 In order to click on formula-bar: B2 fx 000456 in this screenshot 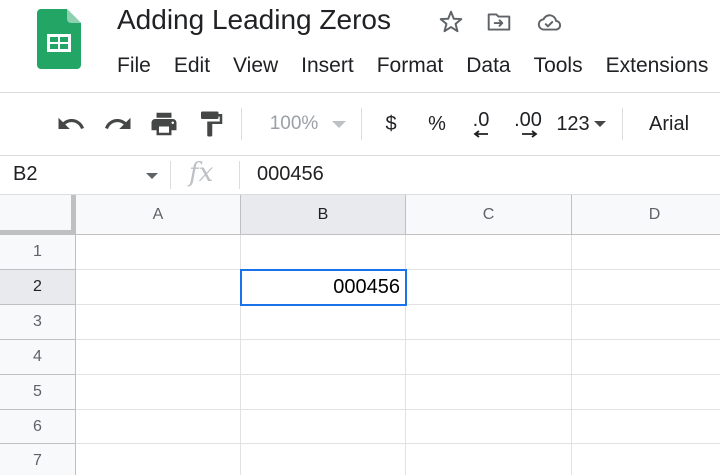, I will do `click(360, 175)`.